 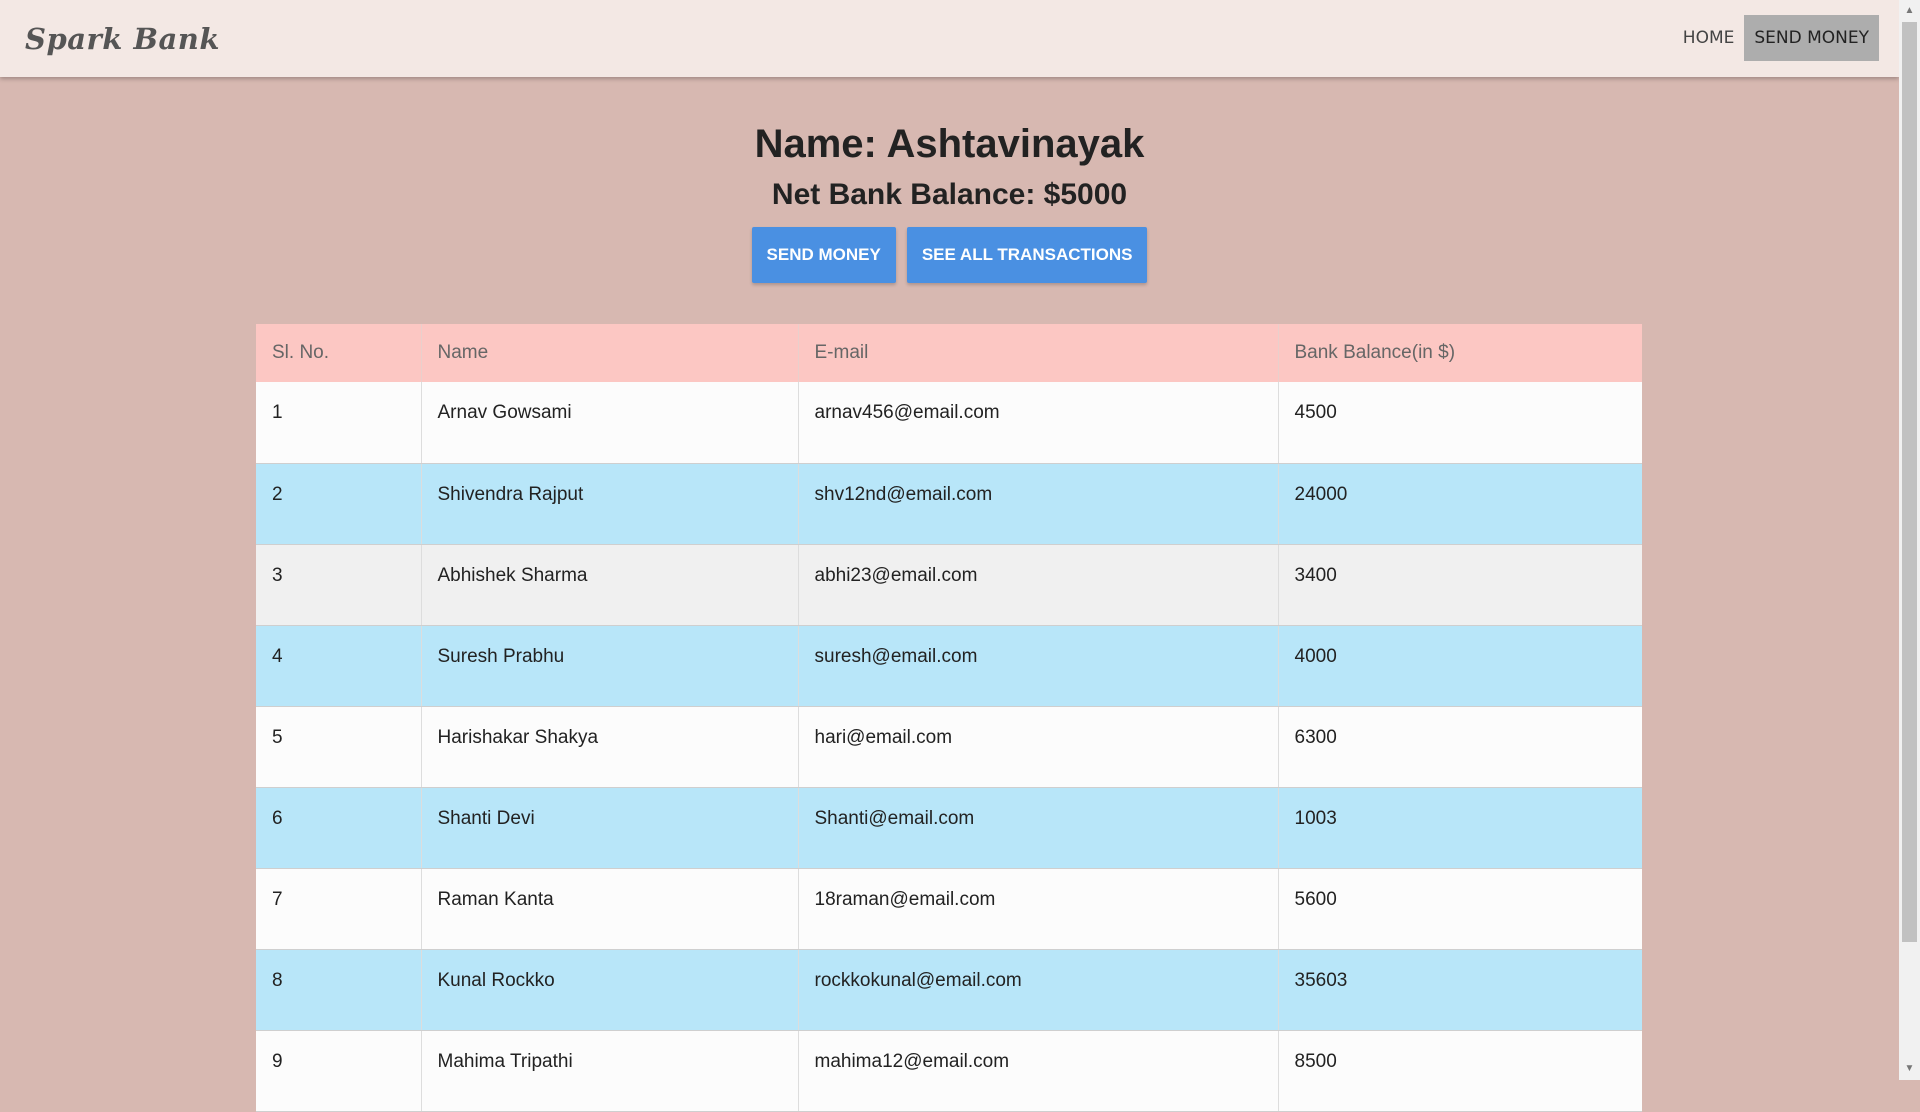 What do you see at coordinates (339, 747) in the screenshot?
I see `cell-sl-no: 5` at bounding box center [339, 747].